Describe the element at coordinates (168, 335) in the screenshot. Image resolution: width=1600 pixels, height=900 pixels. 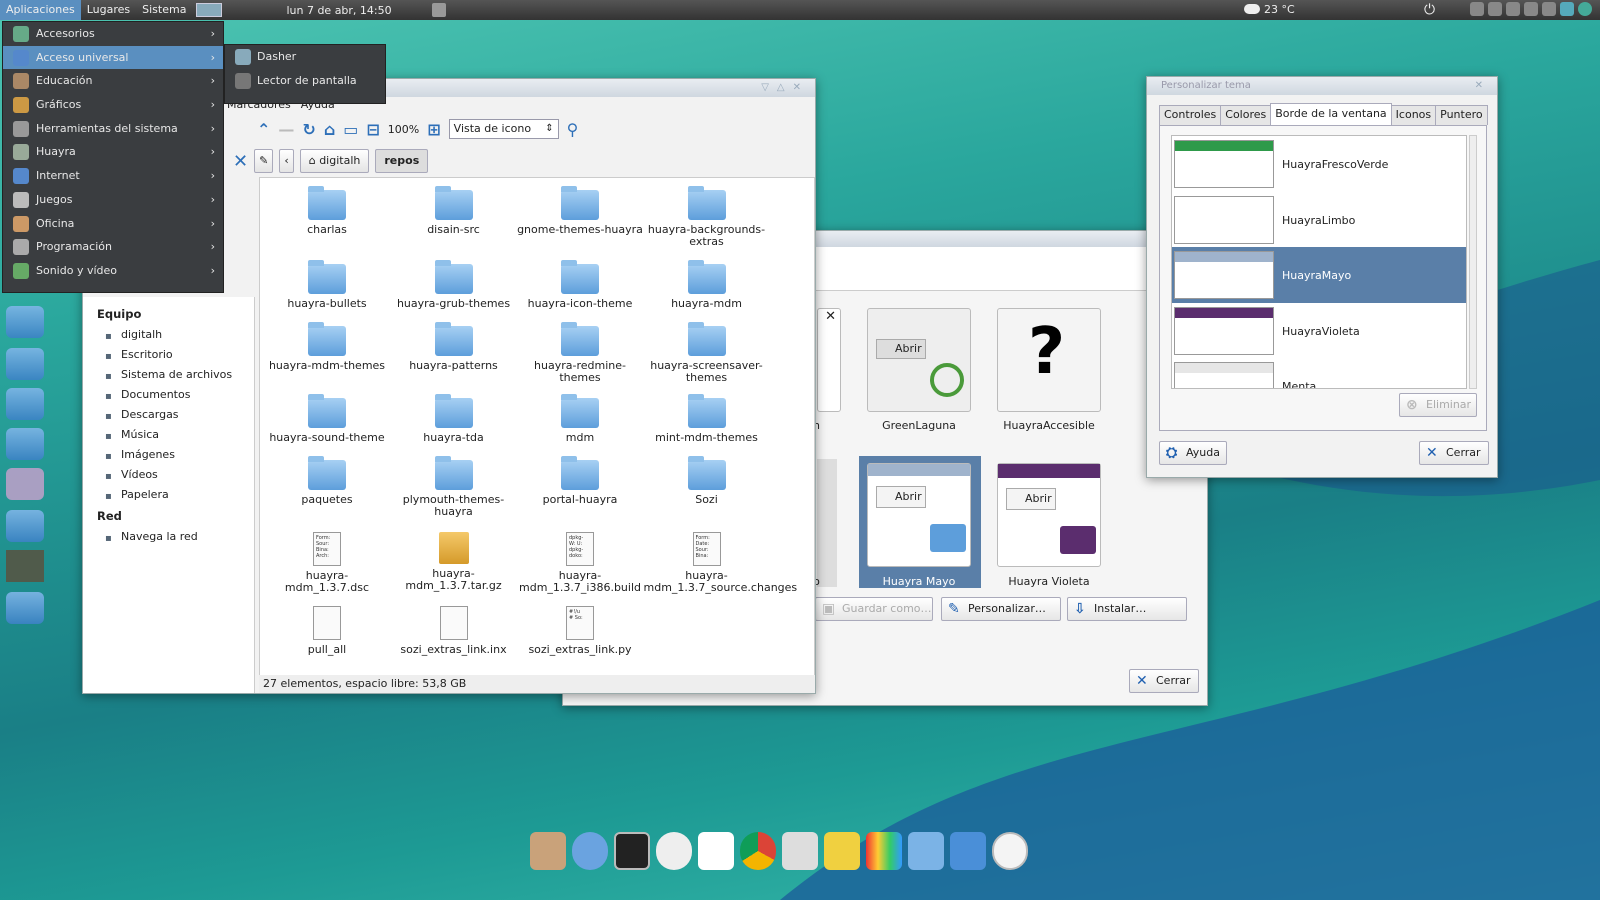
I see `sidebar-item: ▪ digitalh` at that location.